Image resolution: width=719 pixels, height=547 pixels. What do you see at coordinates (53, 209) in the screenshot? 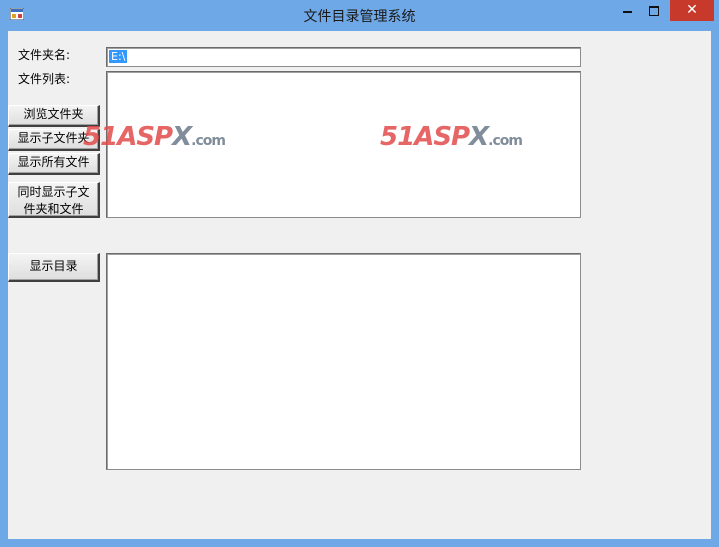
I see `show-both-button-label-line2: 件夹和文件` at bounding box center [53, 209].